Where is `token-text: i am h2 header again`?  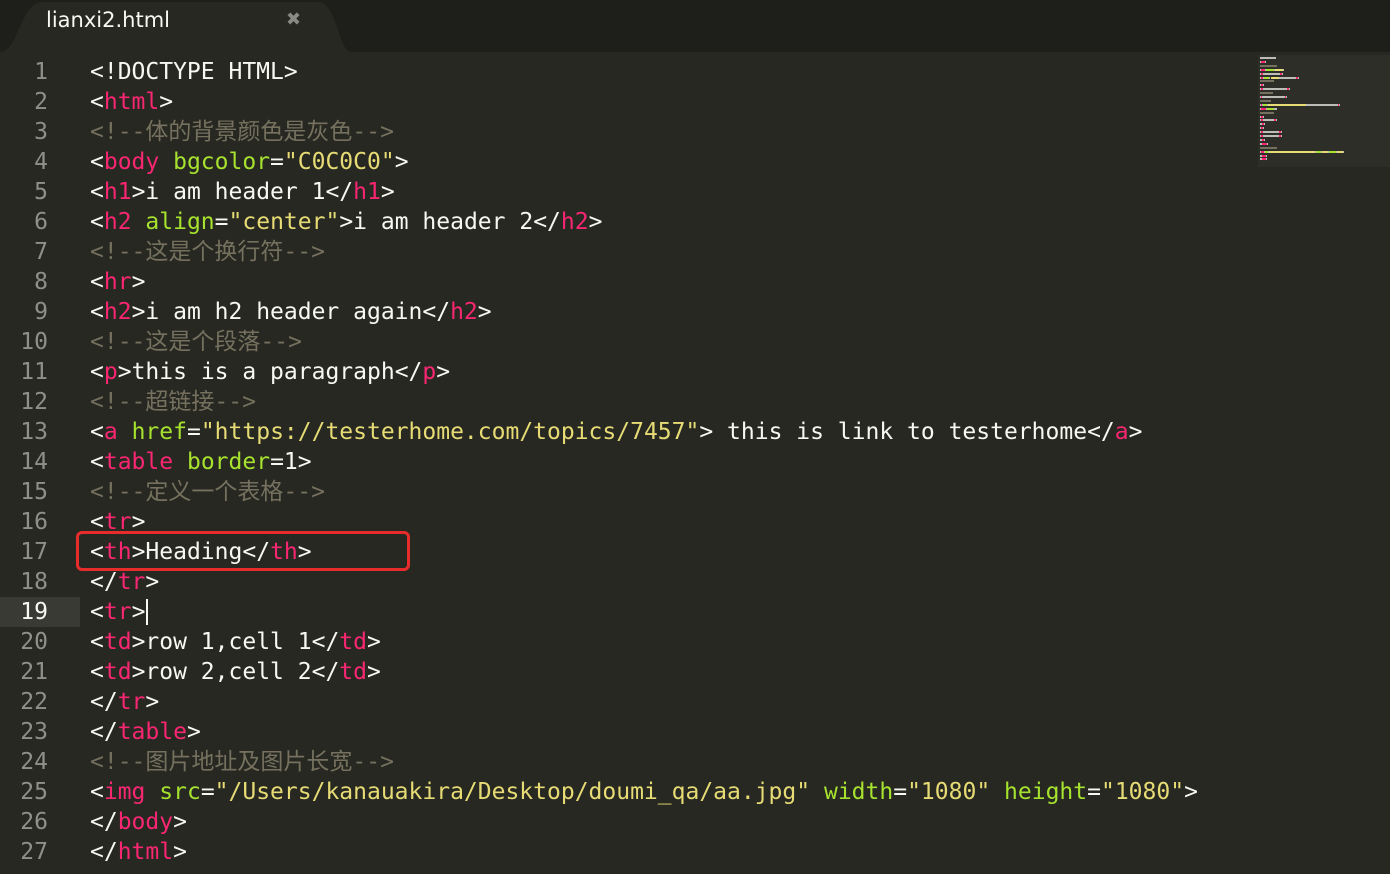 token-text: i am h2 header again is located at coordinates (284, 312).